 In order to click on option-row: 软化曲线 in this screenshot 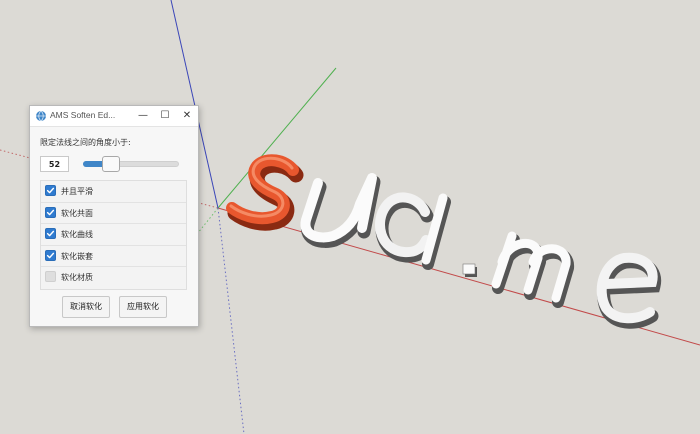, I will do `click(113, 235)`.